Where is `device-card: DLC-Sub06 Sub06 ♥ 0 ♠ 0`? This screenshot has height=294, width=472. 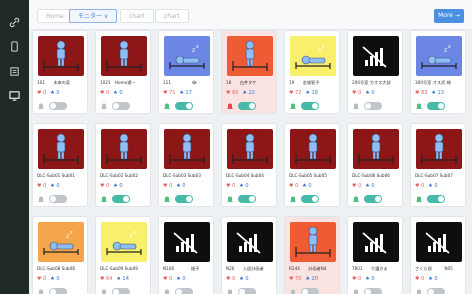
device-card: DLC-Sub06 Sub06 ♥ 0 ♠ 0 is located at coordinates (375, 165).